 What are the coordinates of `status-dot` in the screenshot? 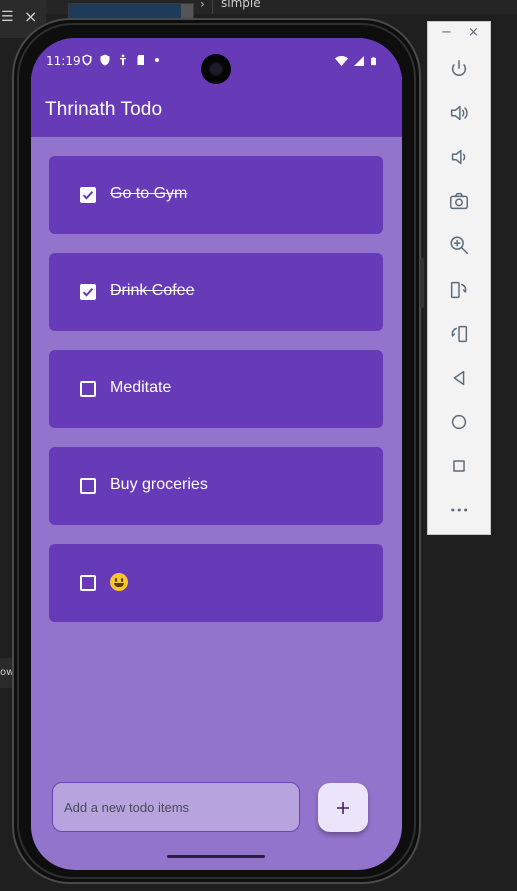 It's located at (157, 60).